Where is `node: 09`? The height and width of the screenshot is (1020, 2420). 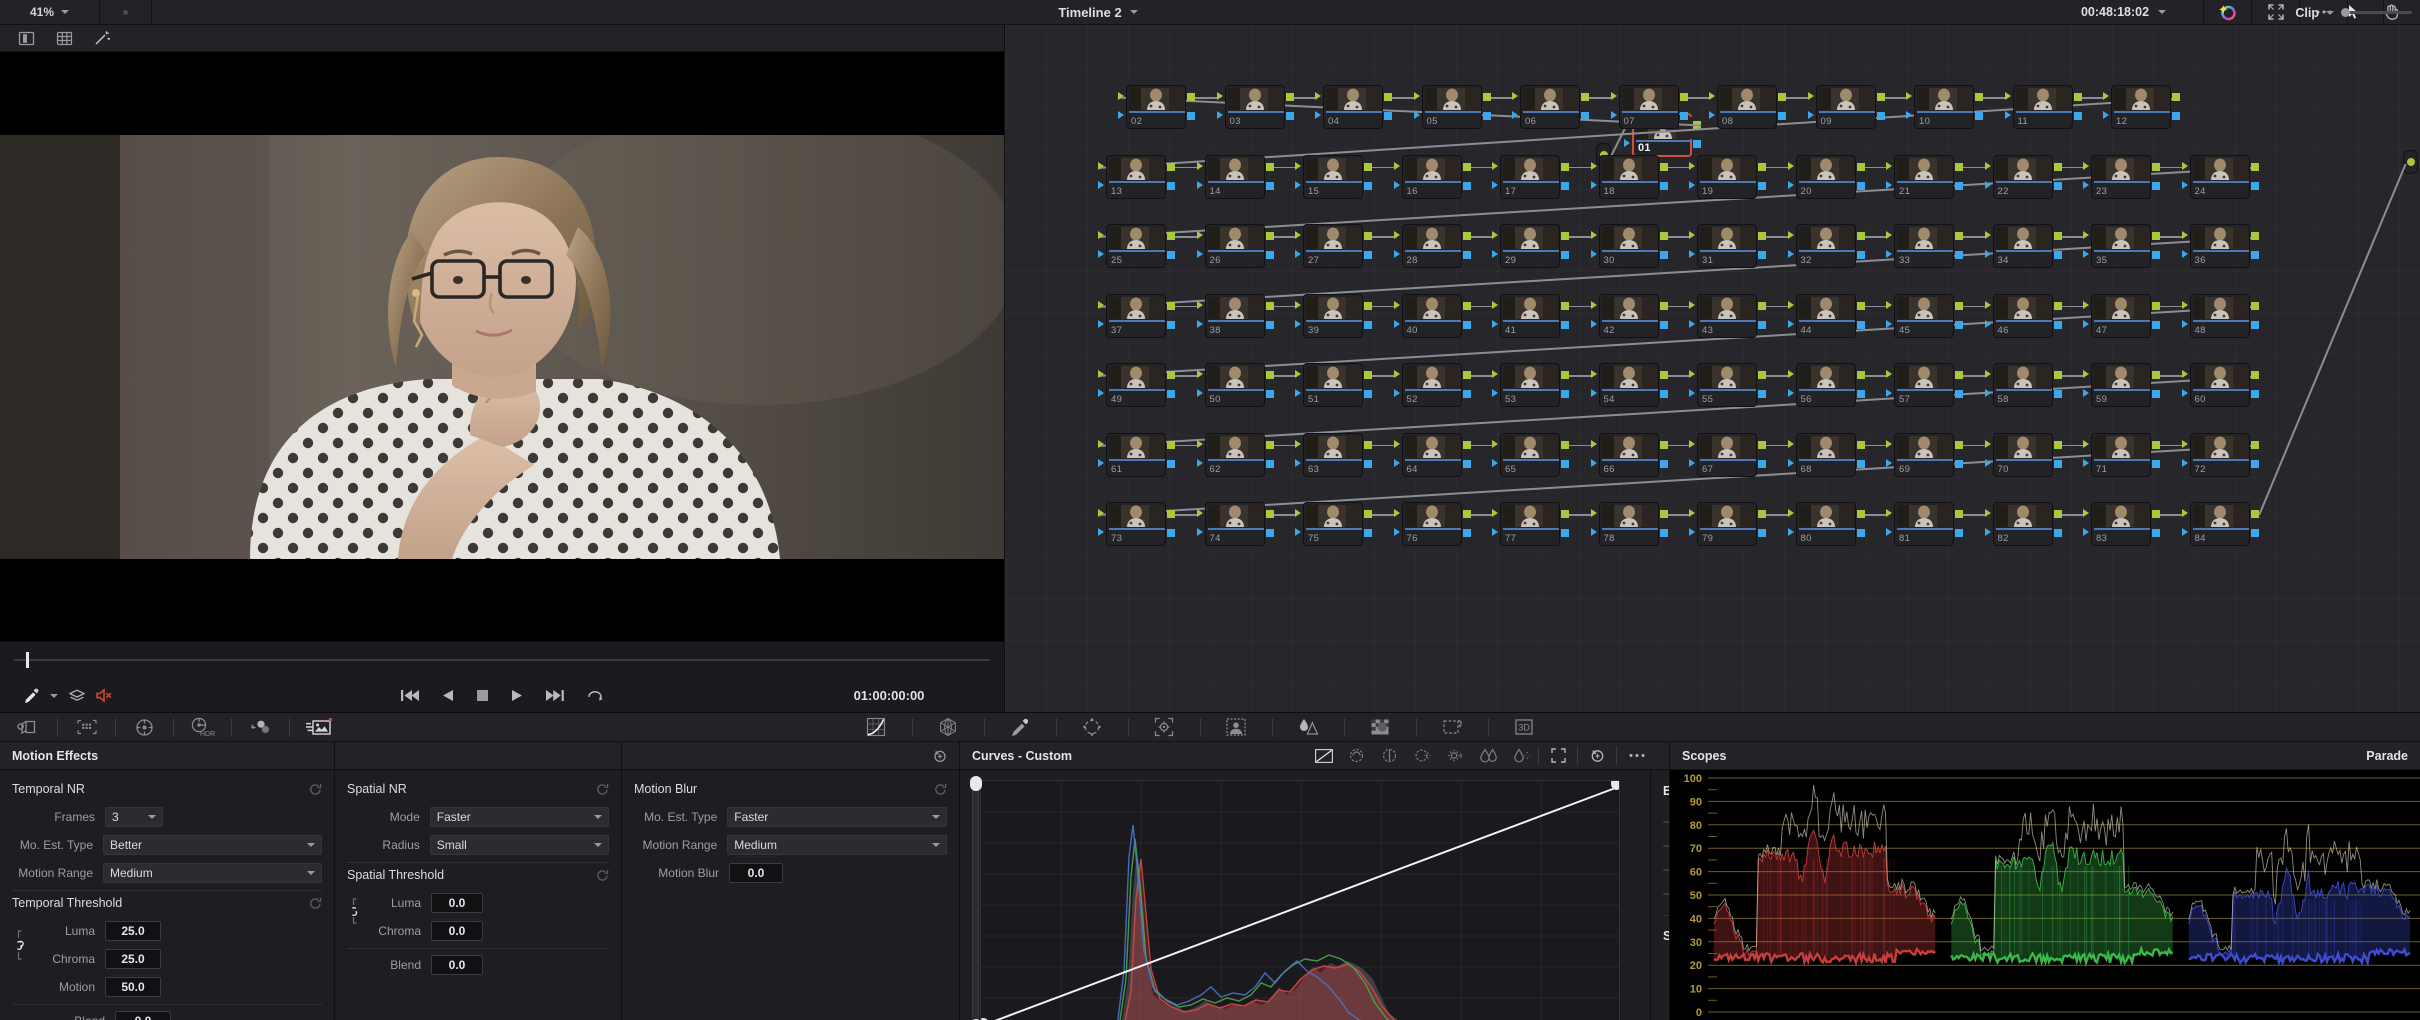
node: 09 is located at coordinates (1845, 107).